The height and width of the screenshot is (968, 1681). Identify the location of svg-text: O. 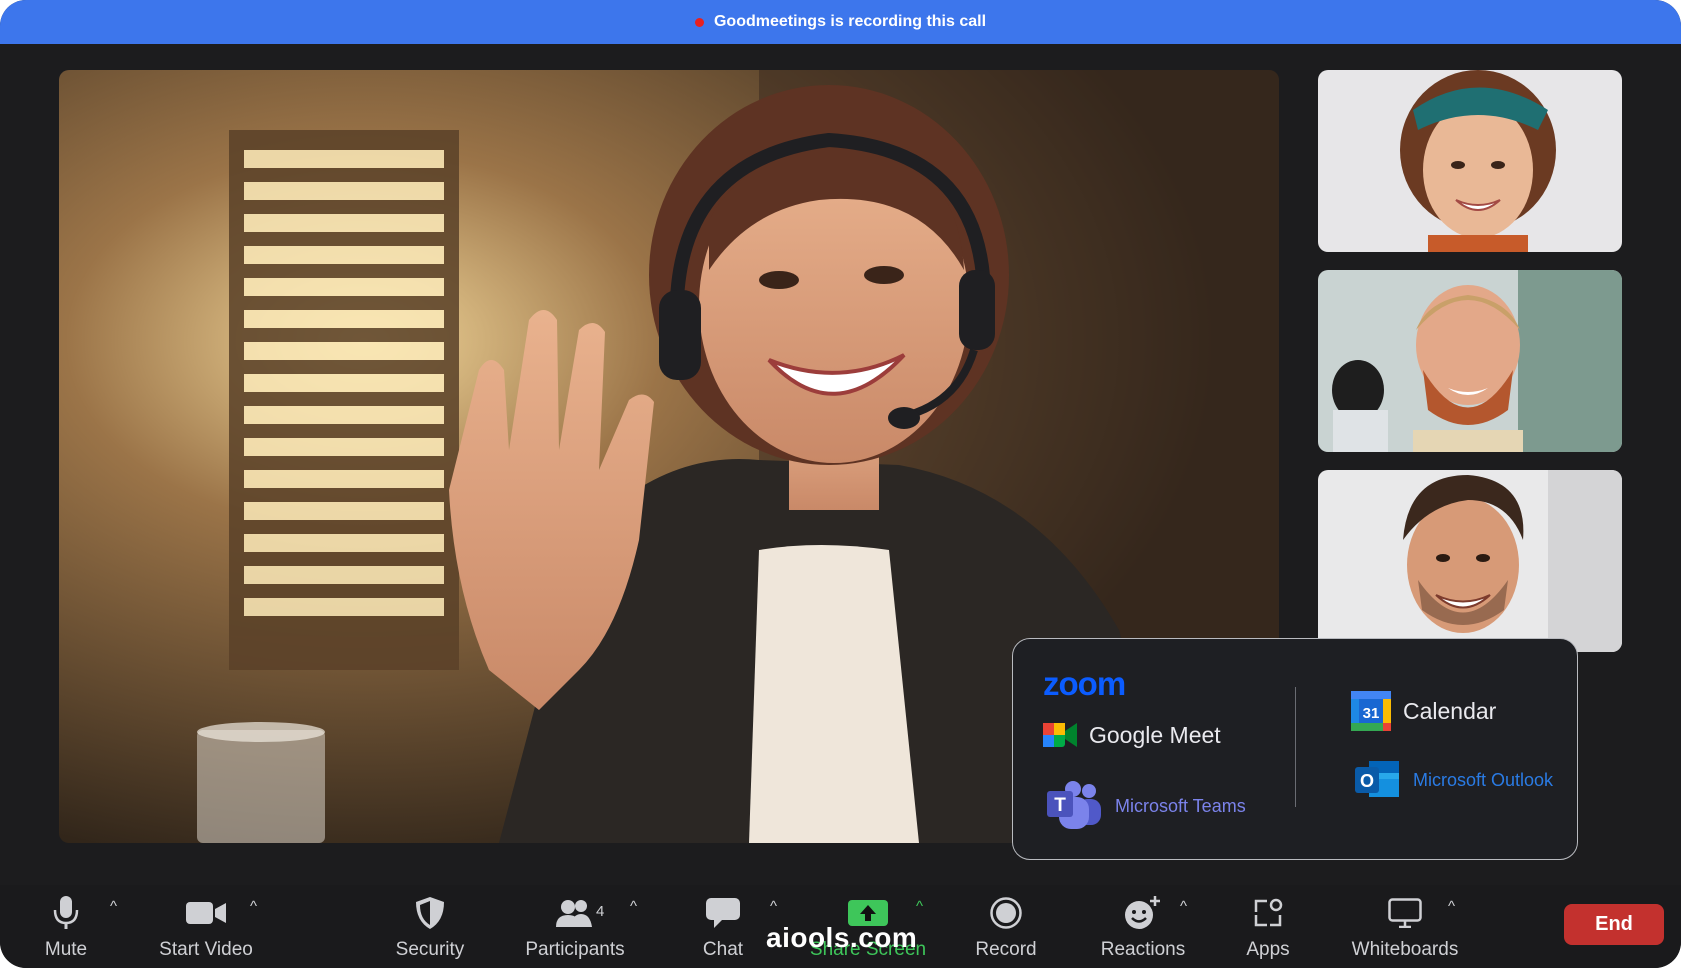
(1367, 781).